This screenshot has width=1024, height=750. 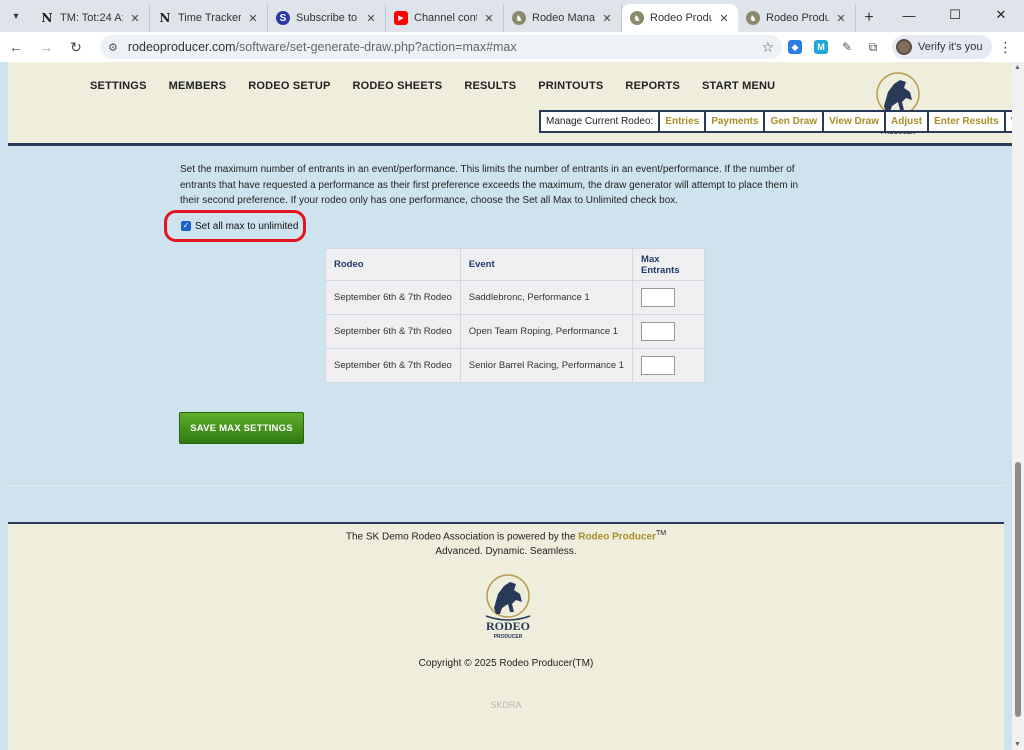 I want to click on set-all-unlimited-label: Set all max to unlimited, so click(x=247, y=226).